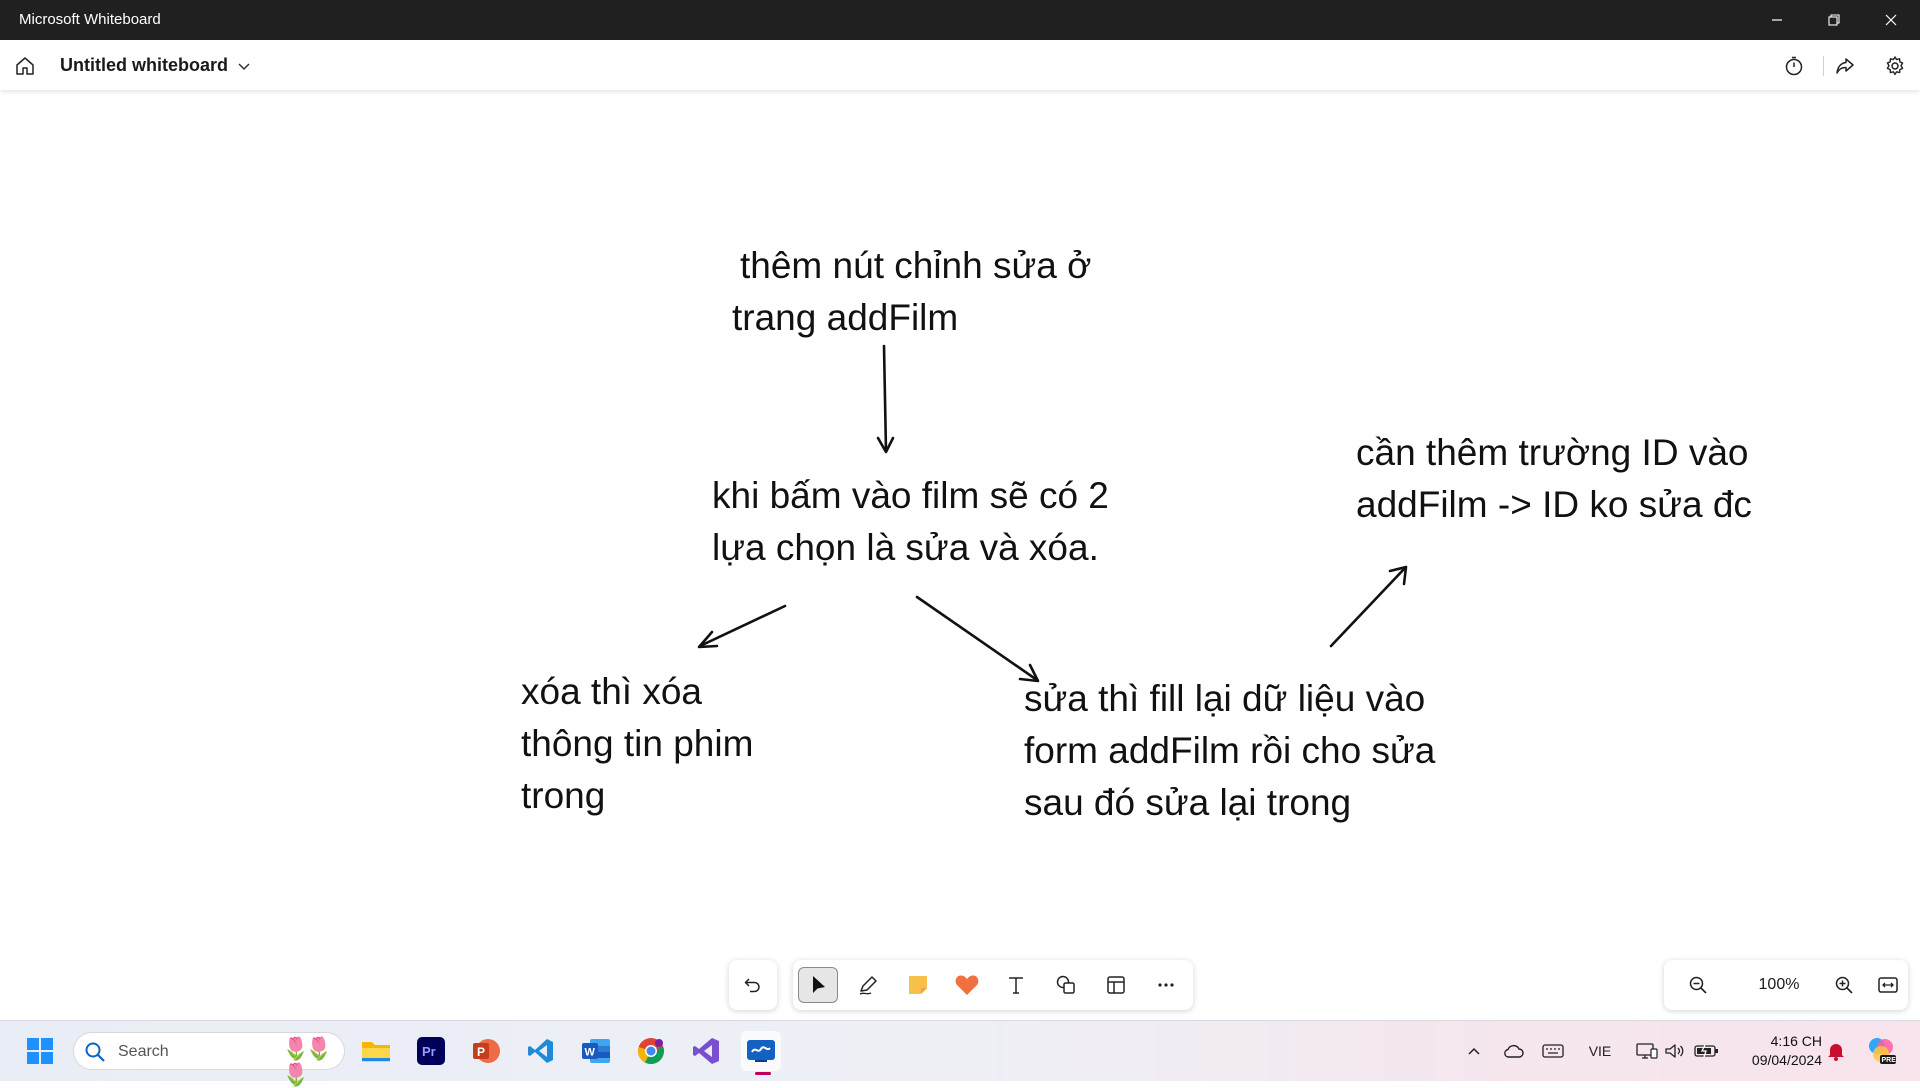 This screenshot has width=1920, height=1088. I want to click on svg-text: W, so click(590, 1053).